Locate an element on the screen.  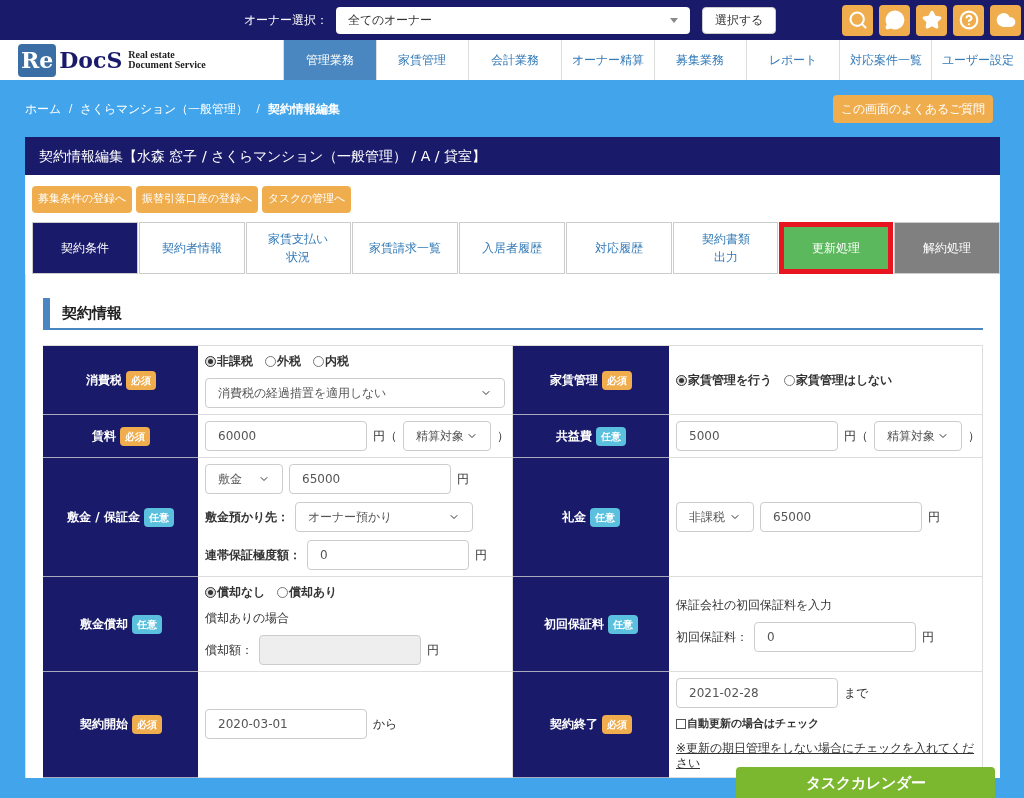
label-text: 契約終了 is located at coordinates (574, 725).